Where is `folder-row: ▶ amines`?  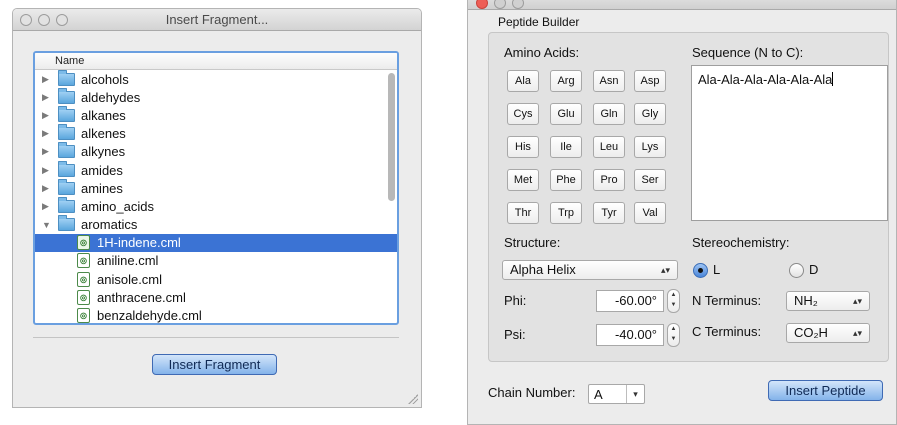 folder-row: ▶ amines is located at coordinates (216, 187).